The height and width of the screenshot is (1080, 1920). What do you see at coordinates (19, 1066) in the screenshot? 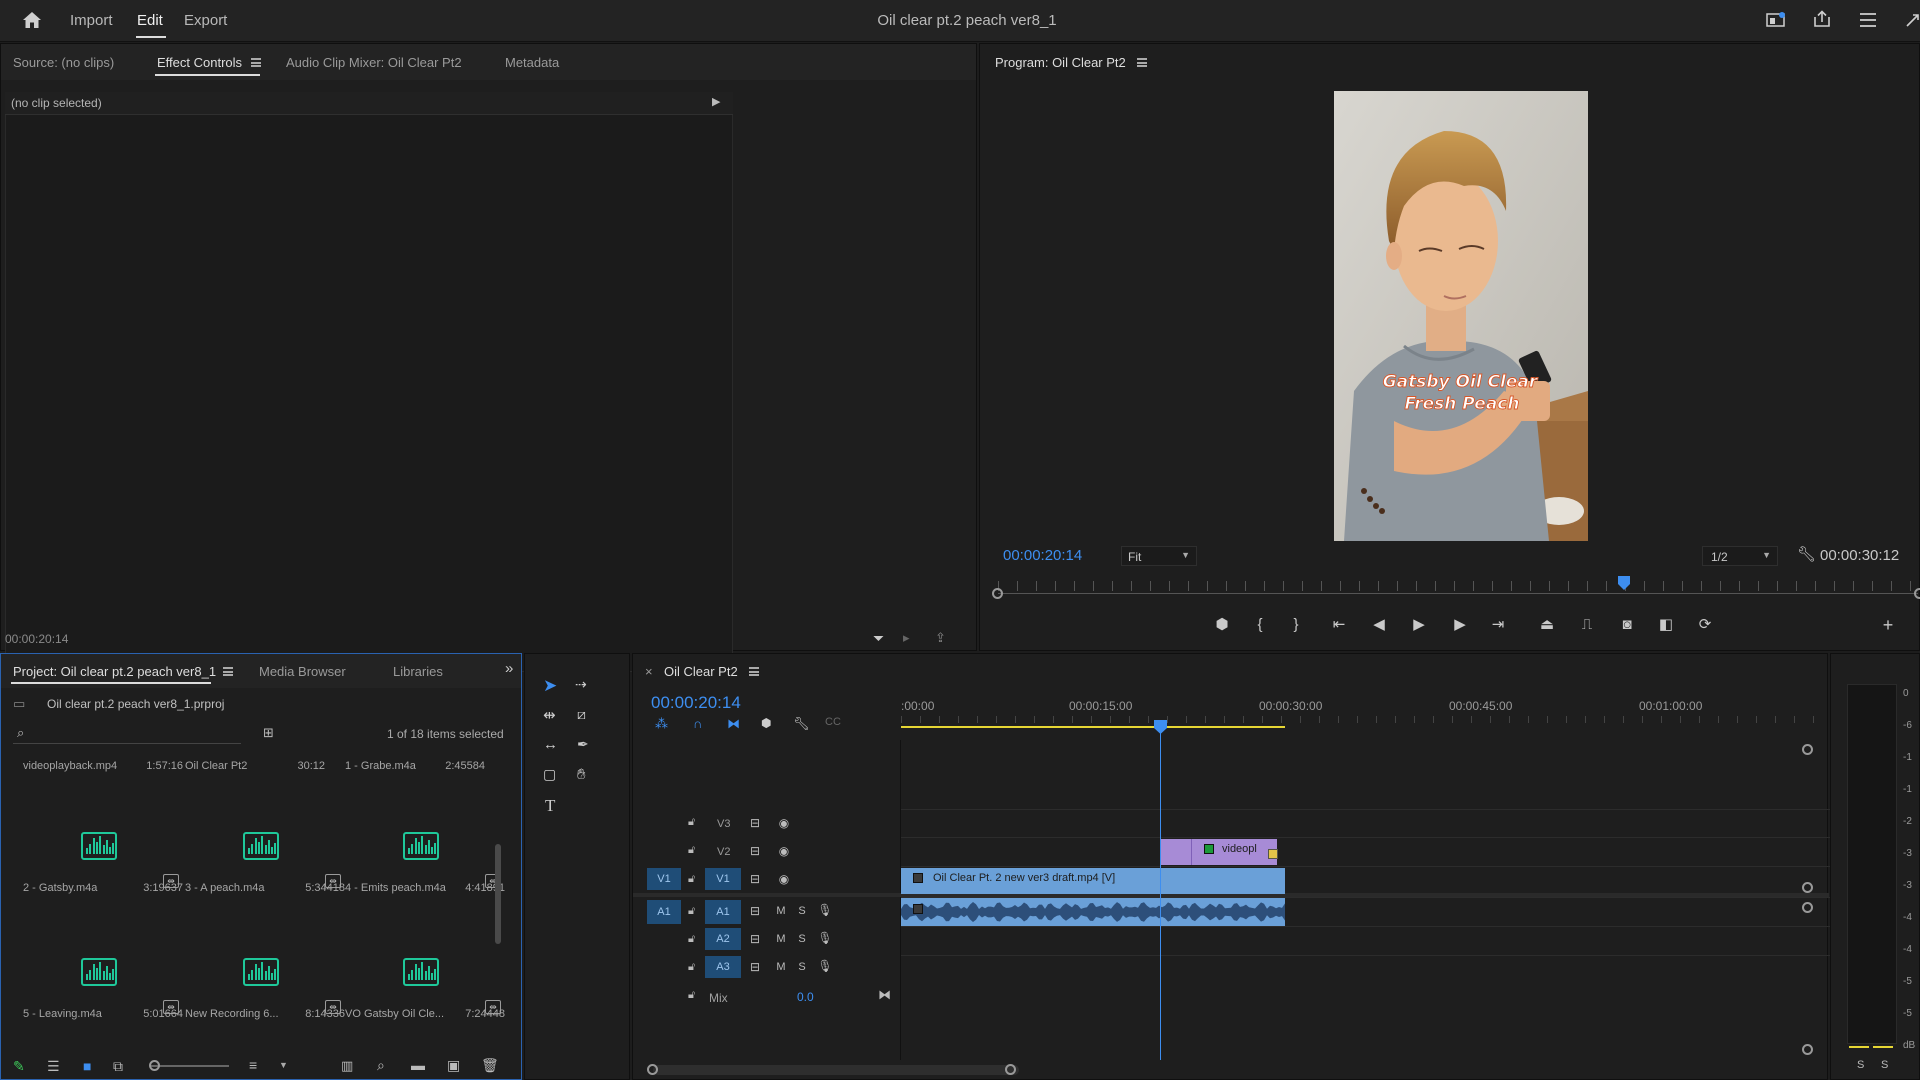
I see `pencil-icon: ✎` at bounding box center [19, 1066].